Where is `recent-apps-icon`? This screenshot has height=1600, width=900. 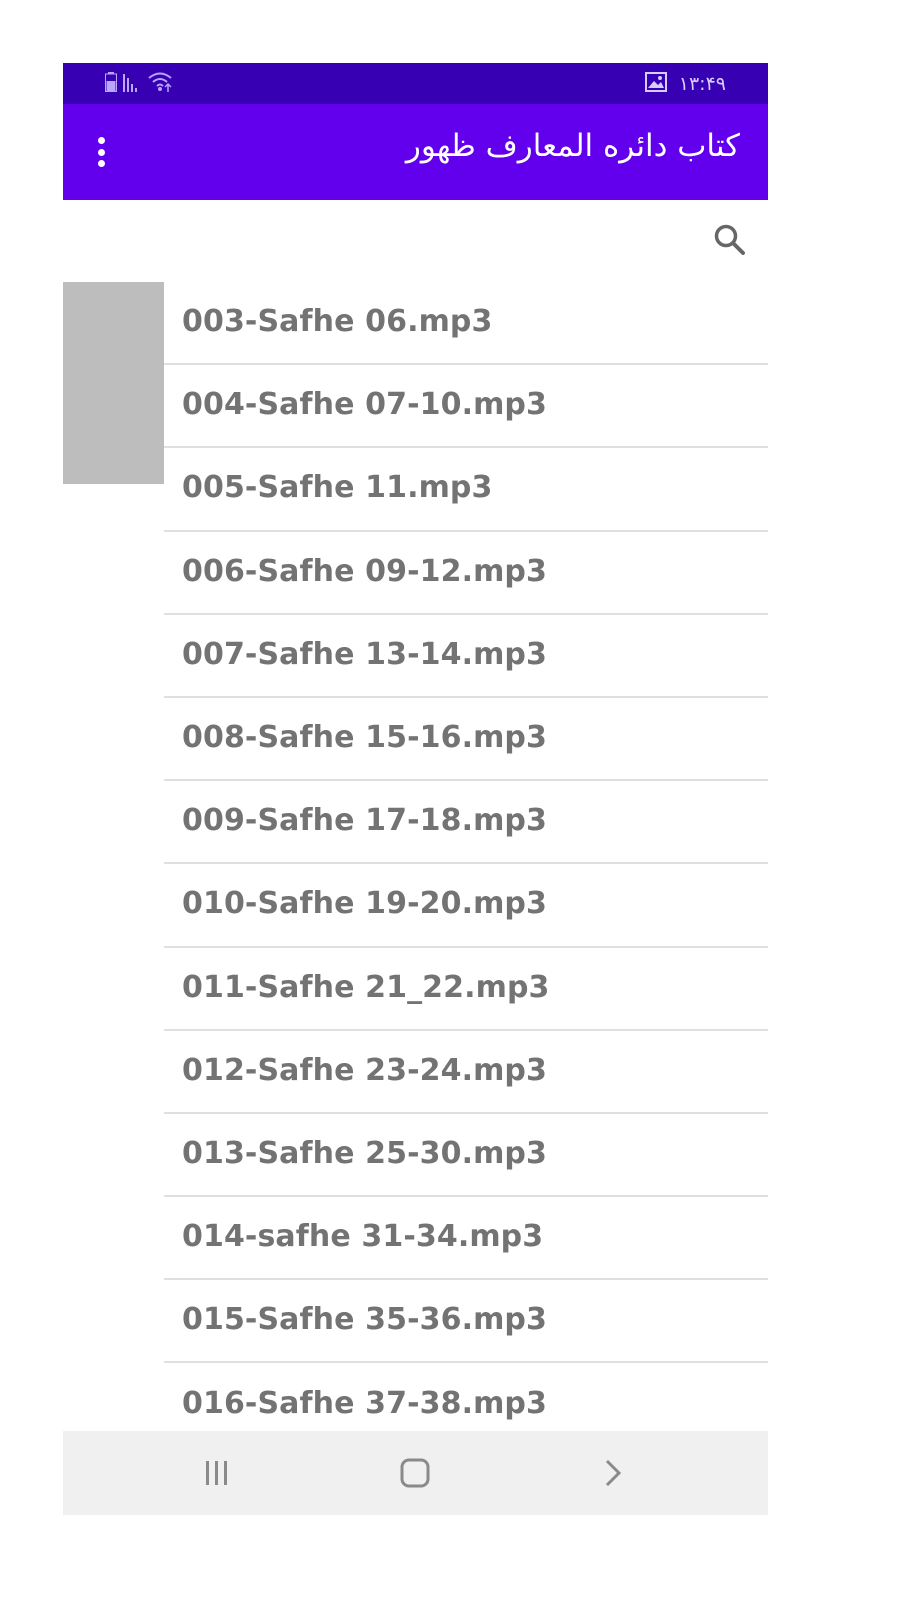
recent-apps-icon is located at coordinates (216, 1473).